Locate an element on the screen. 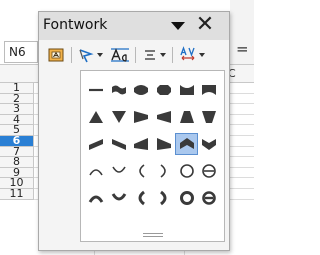 The image size is (320, 255). slant-down-icon is located at coordinates (118, 144).